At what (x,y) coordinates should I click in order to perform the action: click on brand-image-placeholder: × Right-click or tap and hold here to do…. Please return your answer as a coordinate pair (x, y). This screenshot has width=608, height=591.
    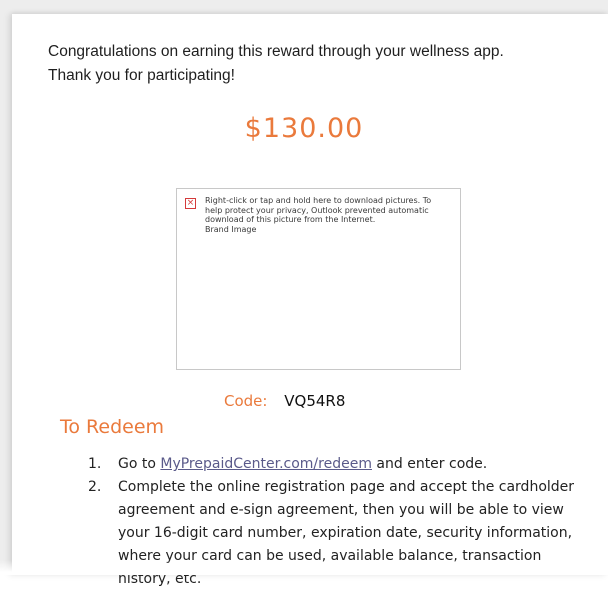
    Looking at the image, I should click on (318, 279).